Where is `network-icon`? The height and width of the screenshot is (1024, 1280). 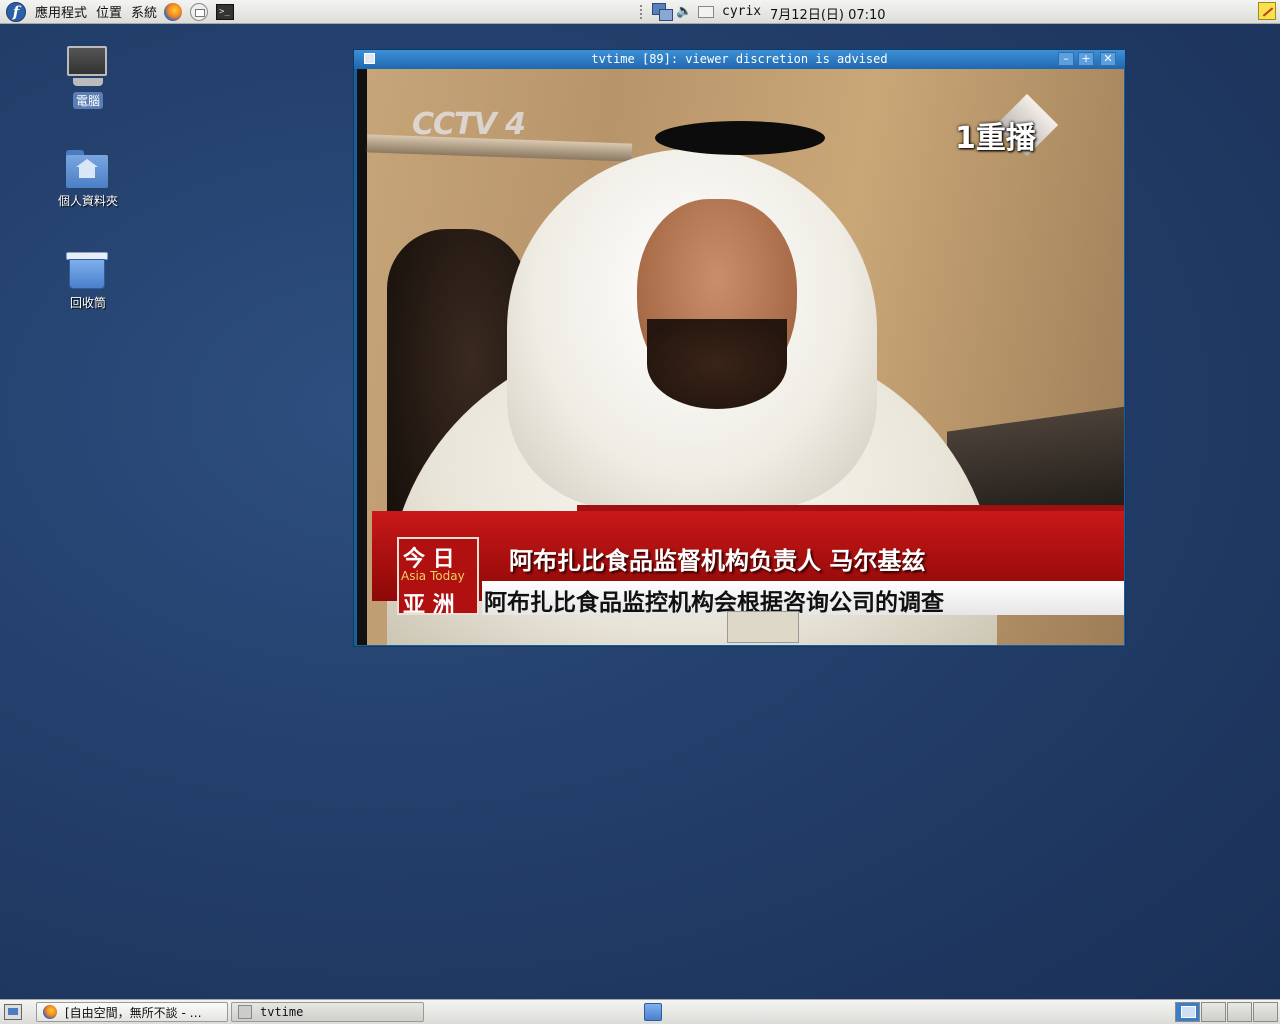
network-icon is located at coordinates (662, 12).